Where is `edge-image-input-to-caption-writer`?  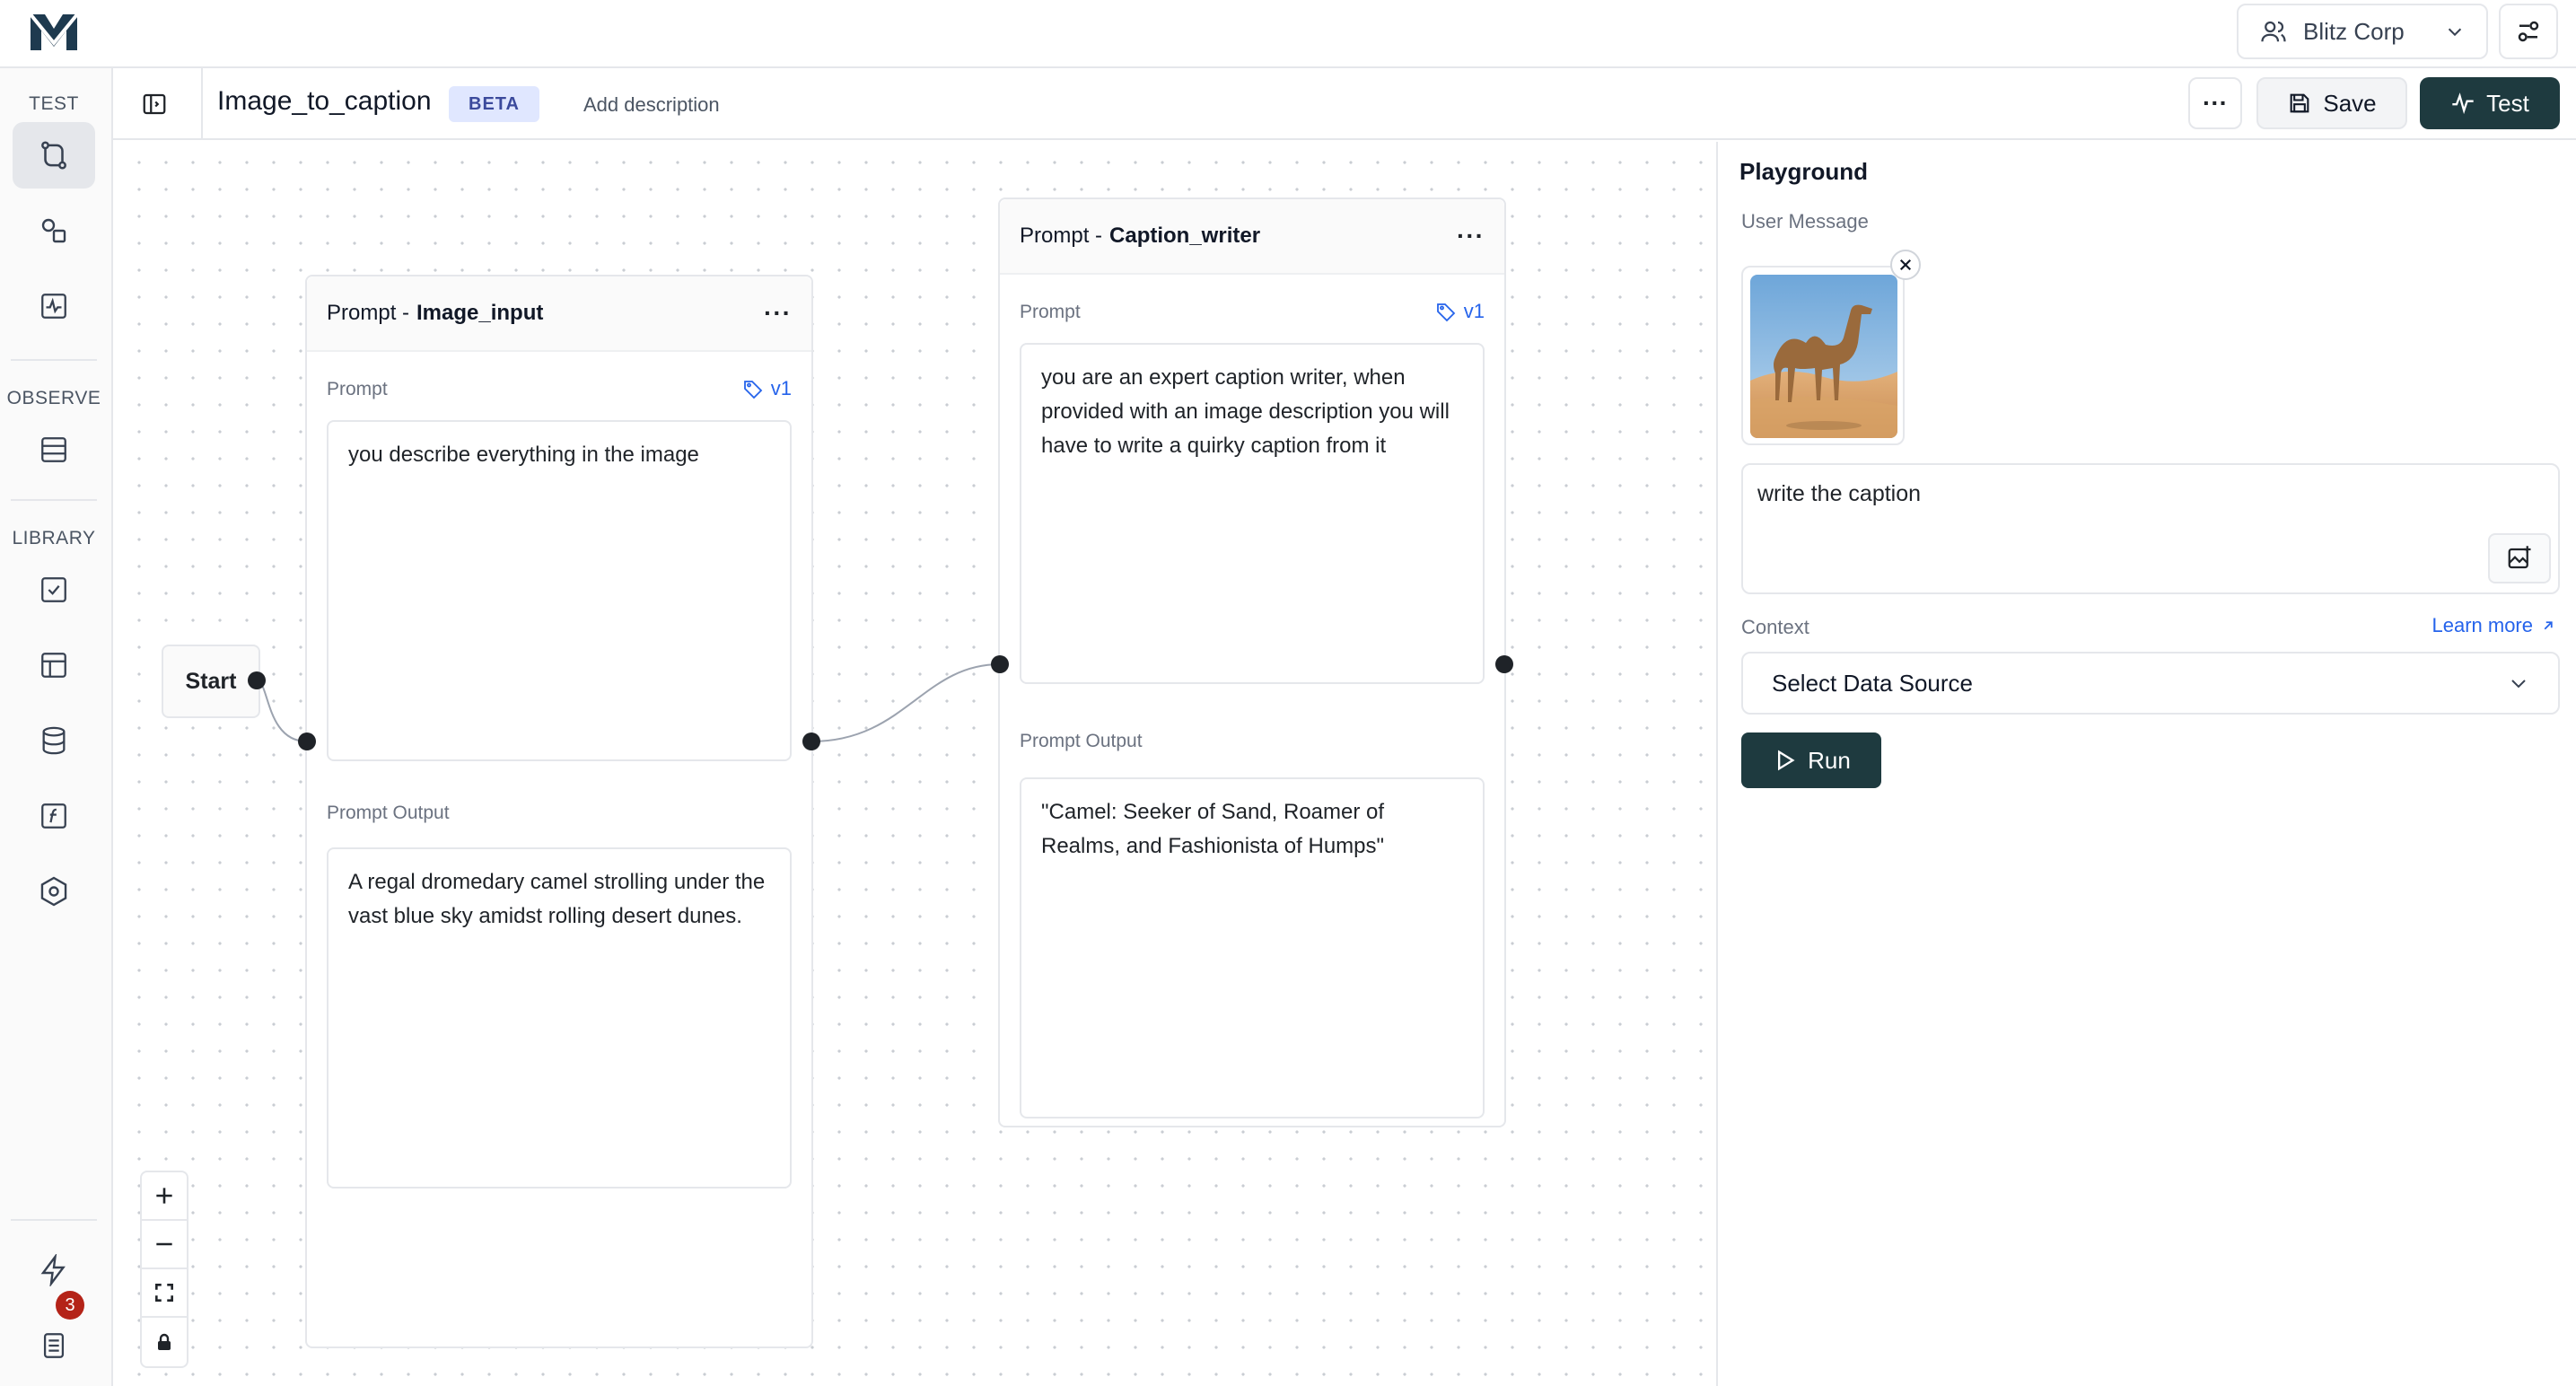
edge-image-input-to-caption-writer is located at coordinates (905, 702).